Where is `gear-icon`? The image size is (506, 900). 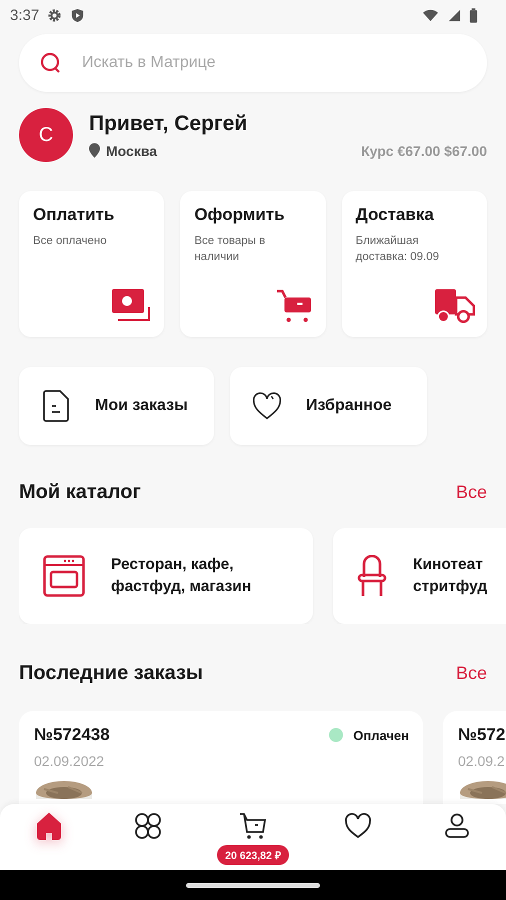
gear-icon is located at coordinates (54, 15).